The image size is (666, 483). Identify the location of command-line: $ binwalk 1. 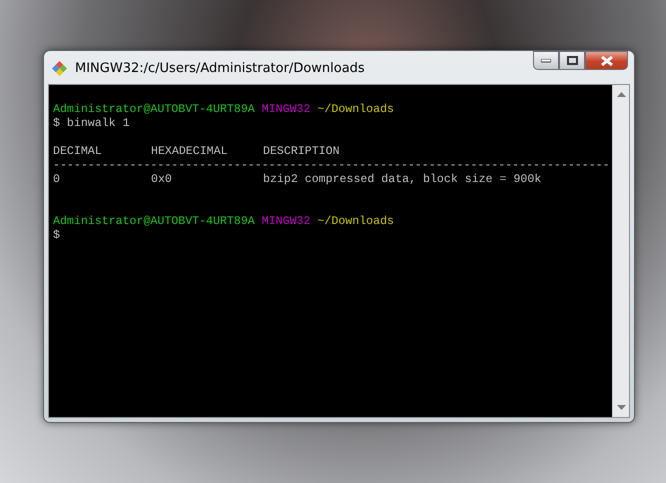
(91, 123).